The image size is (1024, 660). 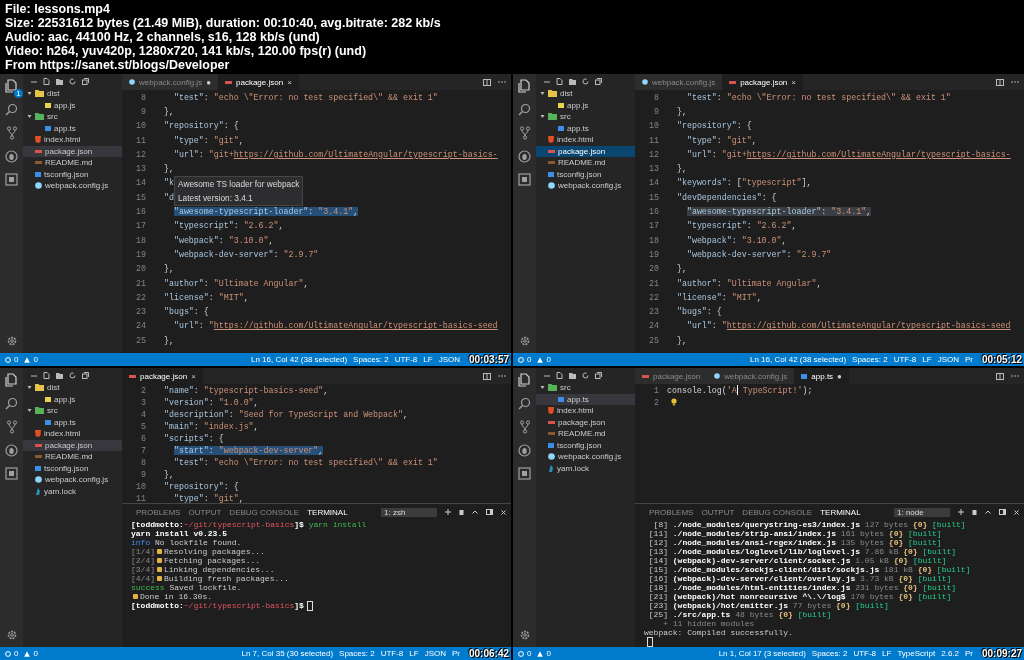 What do you see at coordinates (327, 512) in the screenshot?
I see `panel-tab: TERMINAL` at bounding box center [327, 512].